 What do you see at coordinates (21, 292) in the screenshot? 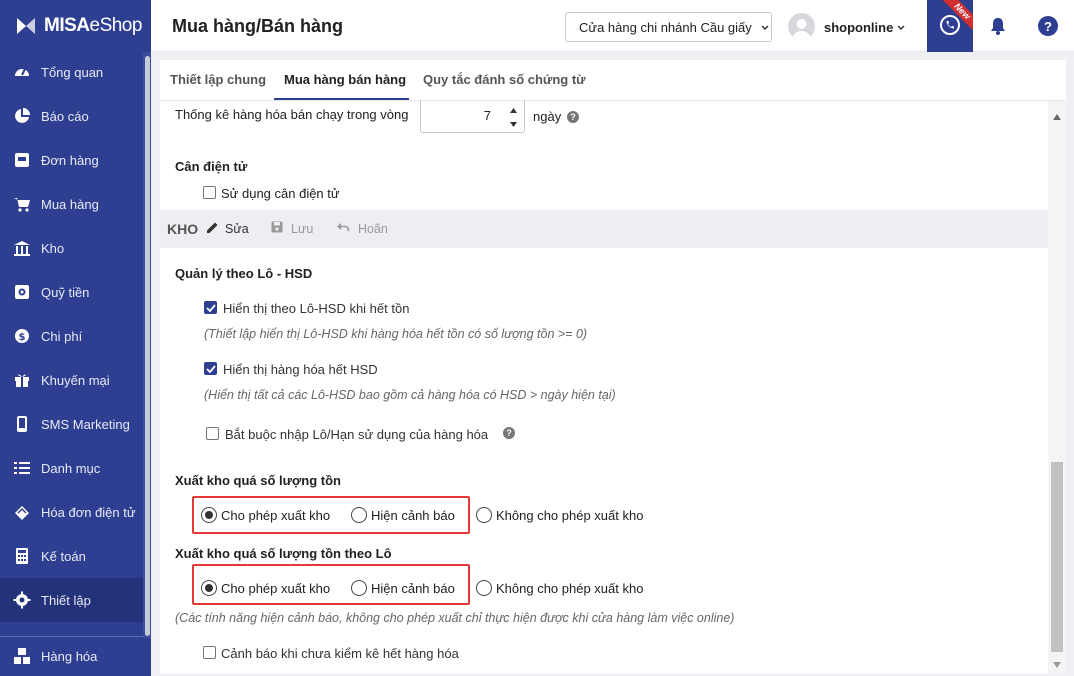
I see `safe-icon` at bounding box center [21, 292].